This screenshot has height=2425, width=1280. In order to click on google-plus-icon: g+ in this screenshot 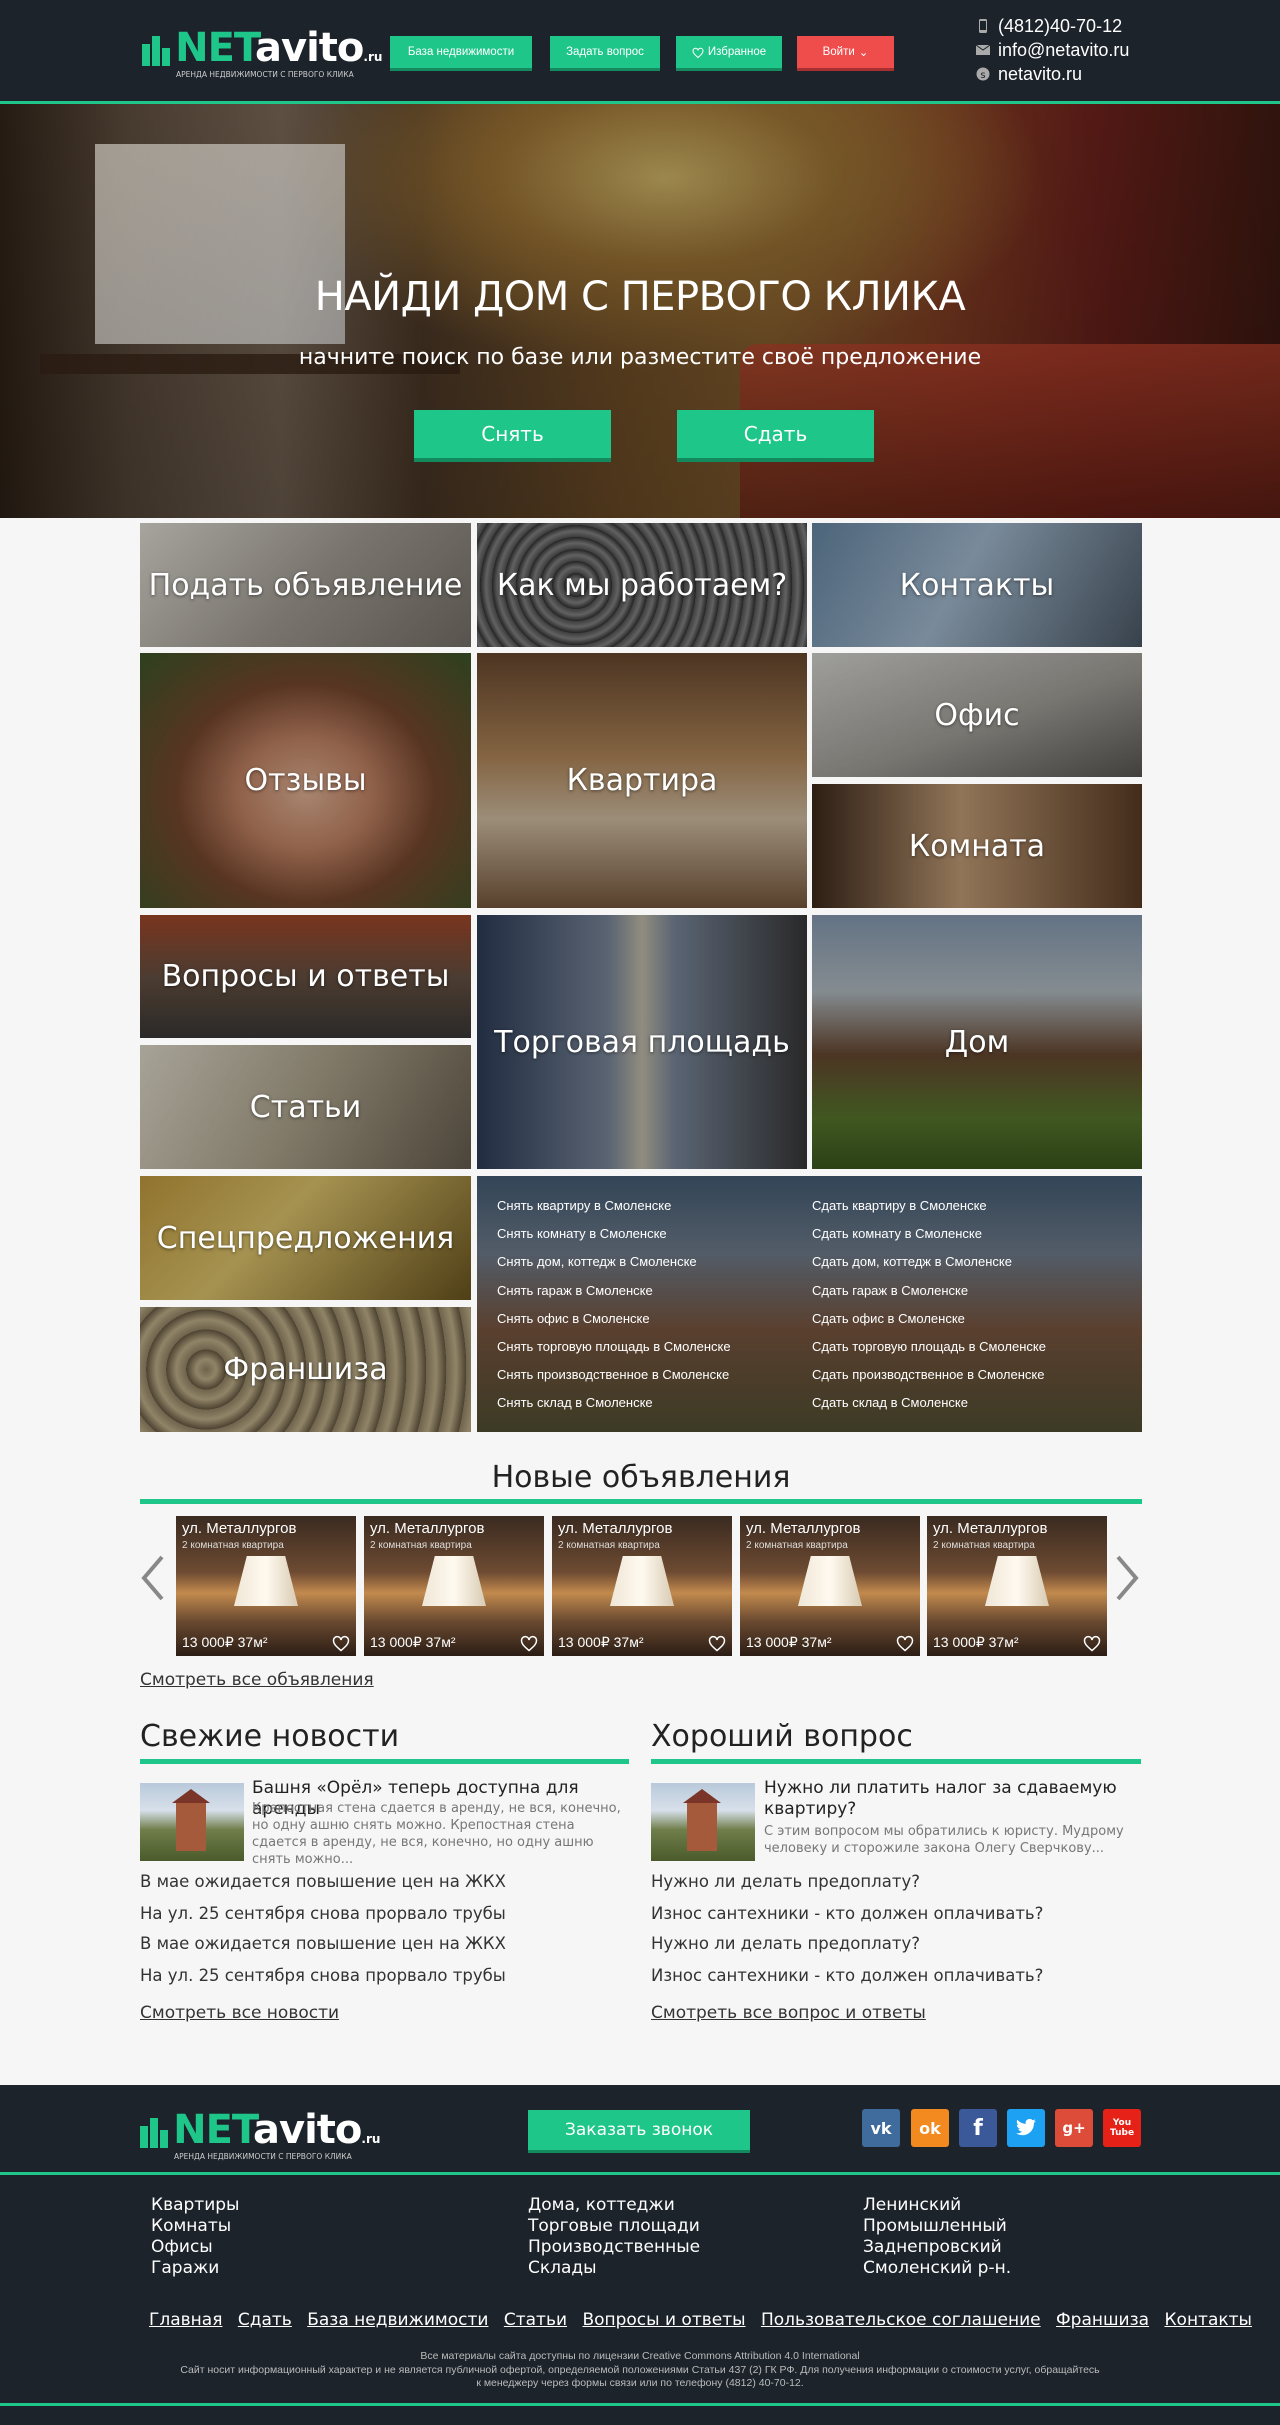, I will do `click(1074, 2128)`.